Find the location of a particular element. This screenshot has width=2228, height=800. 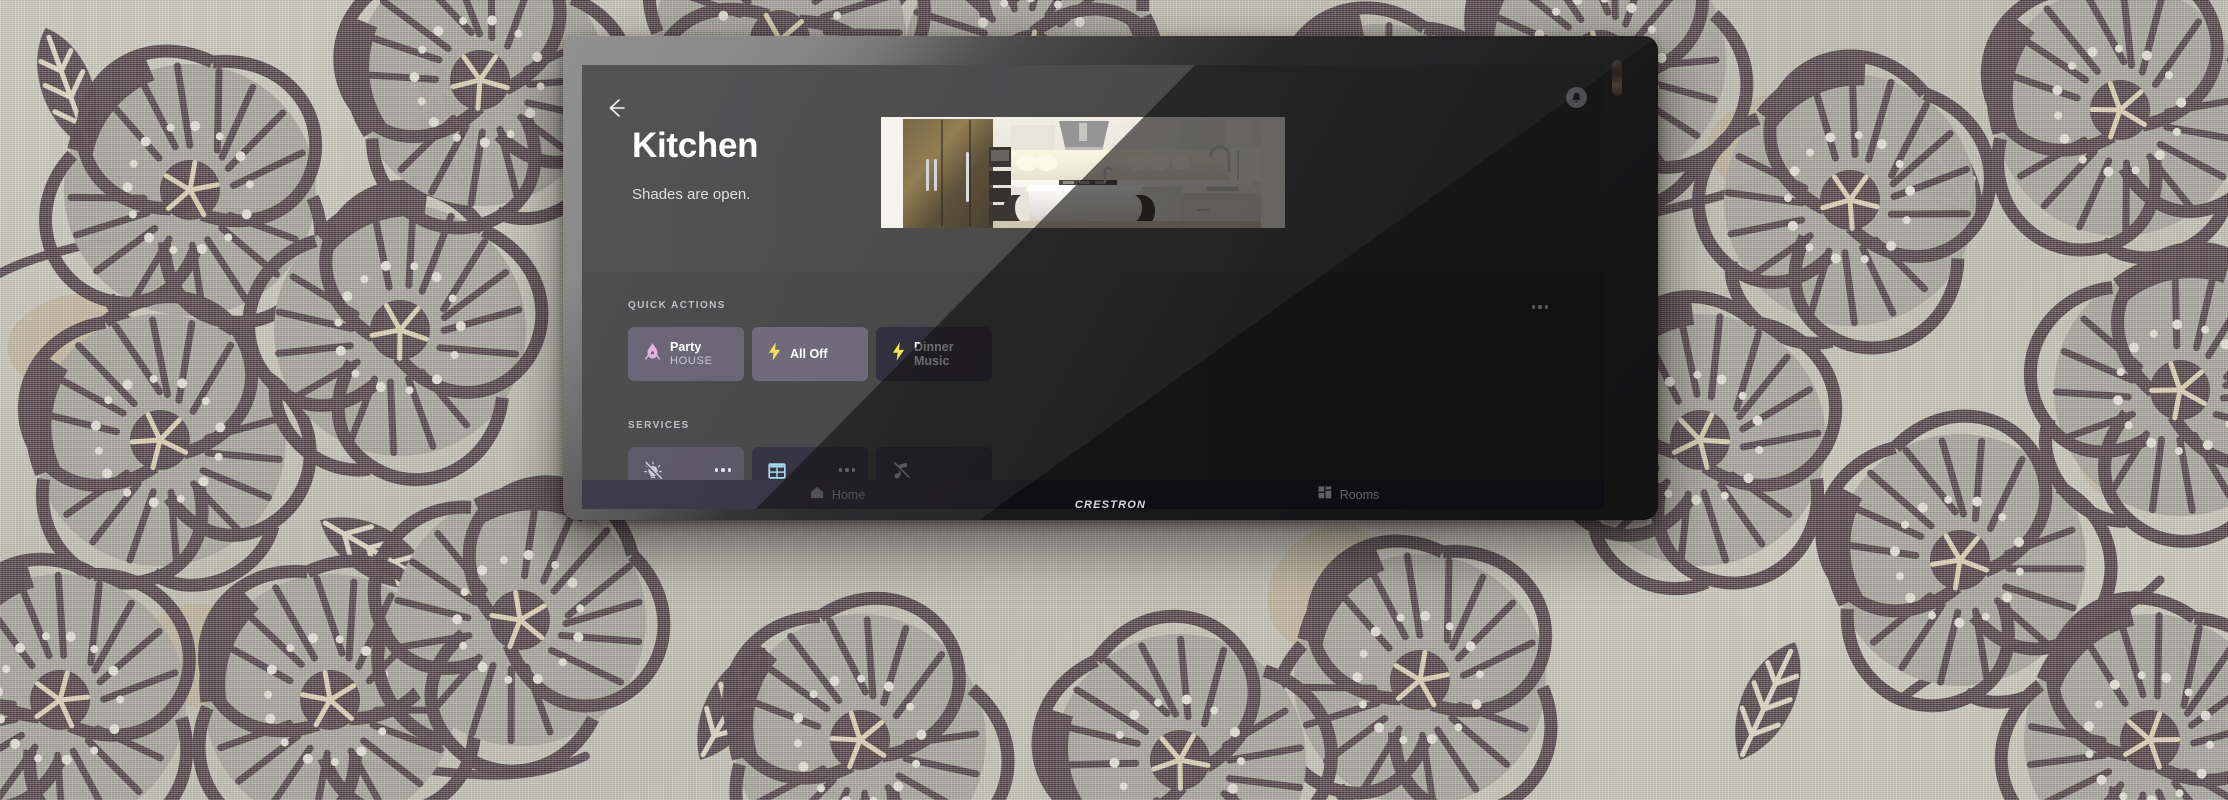

quick-actions-row: Party HOUSE All Off Dinner Music is located at coordinates (810, 354).